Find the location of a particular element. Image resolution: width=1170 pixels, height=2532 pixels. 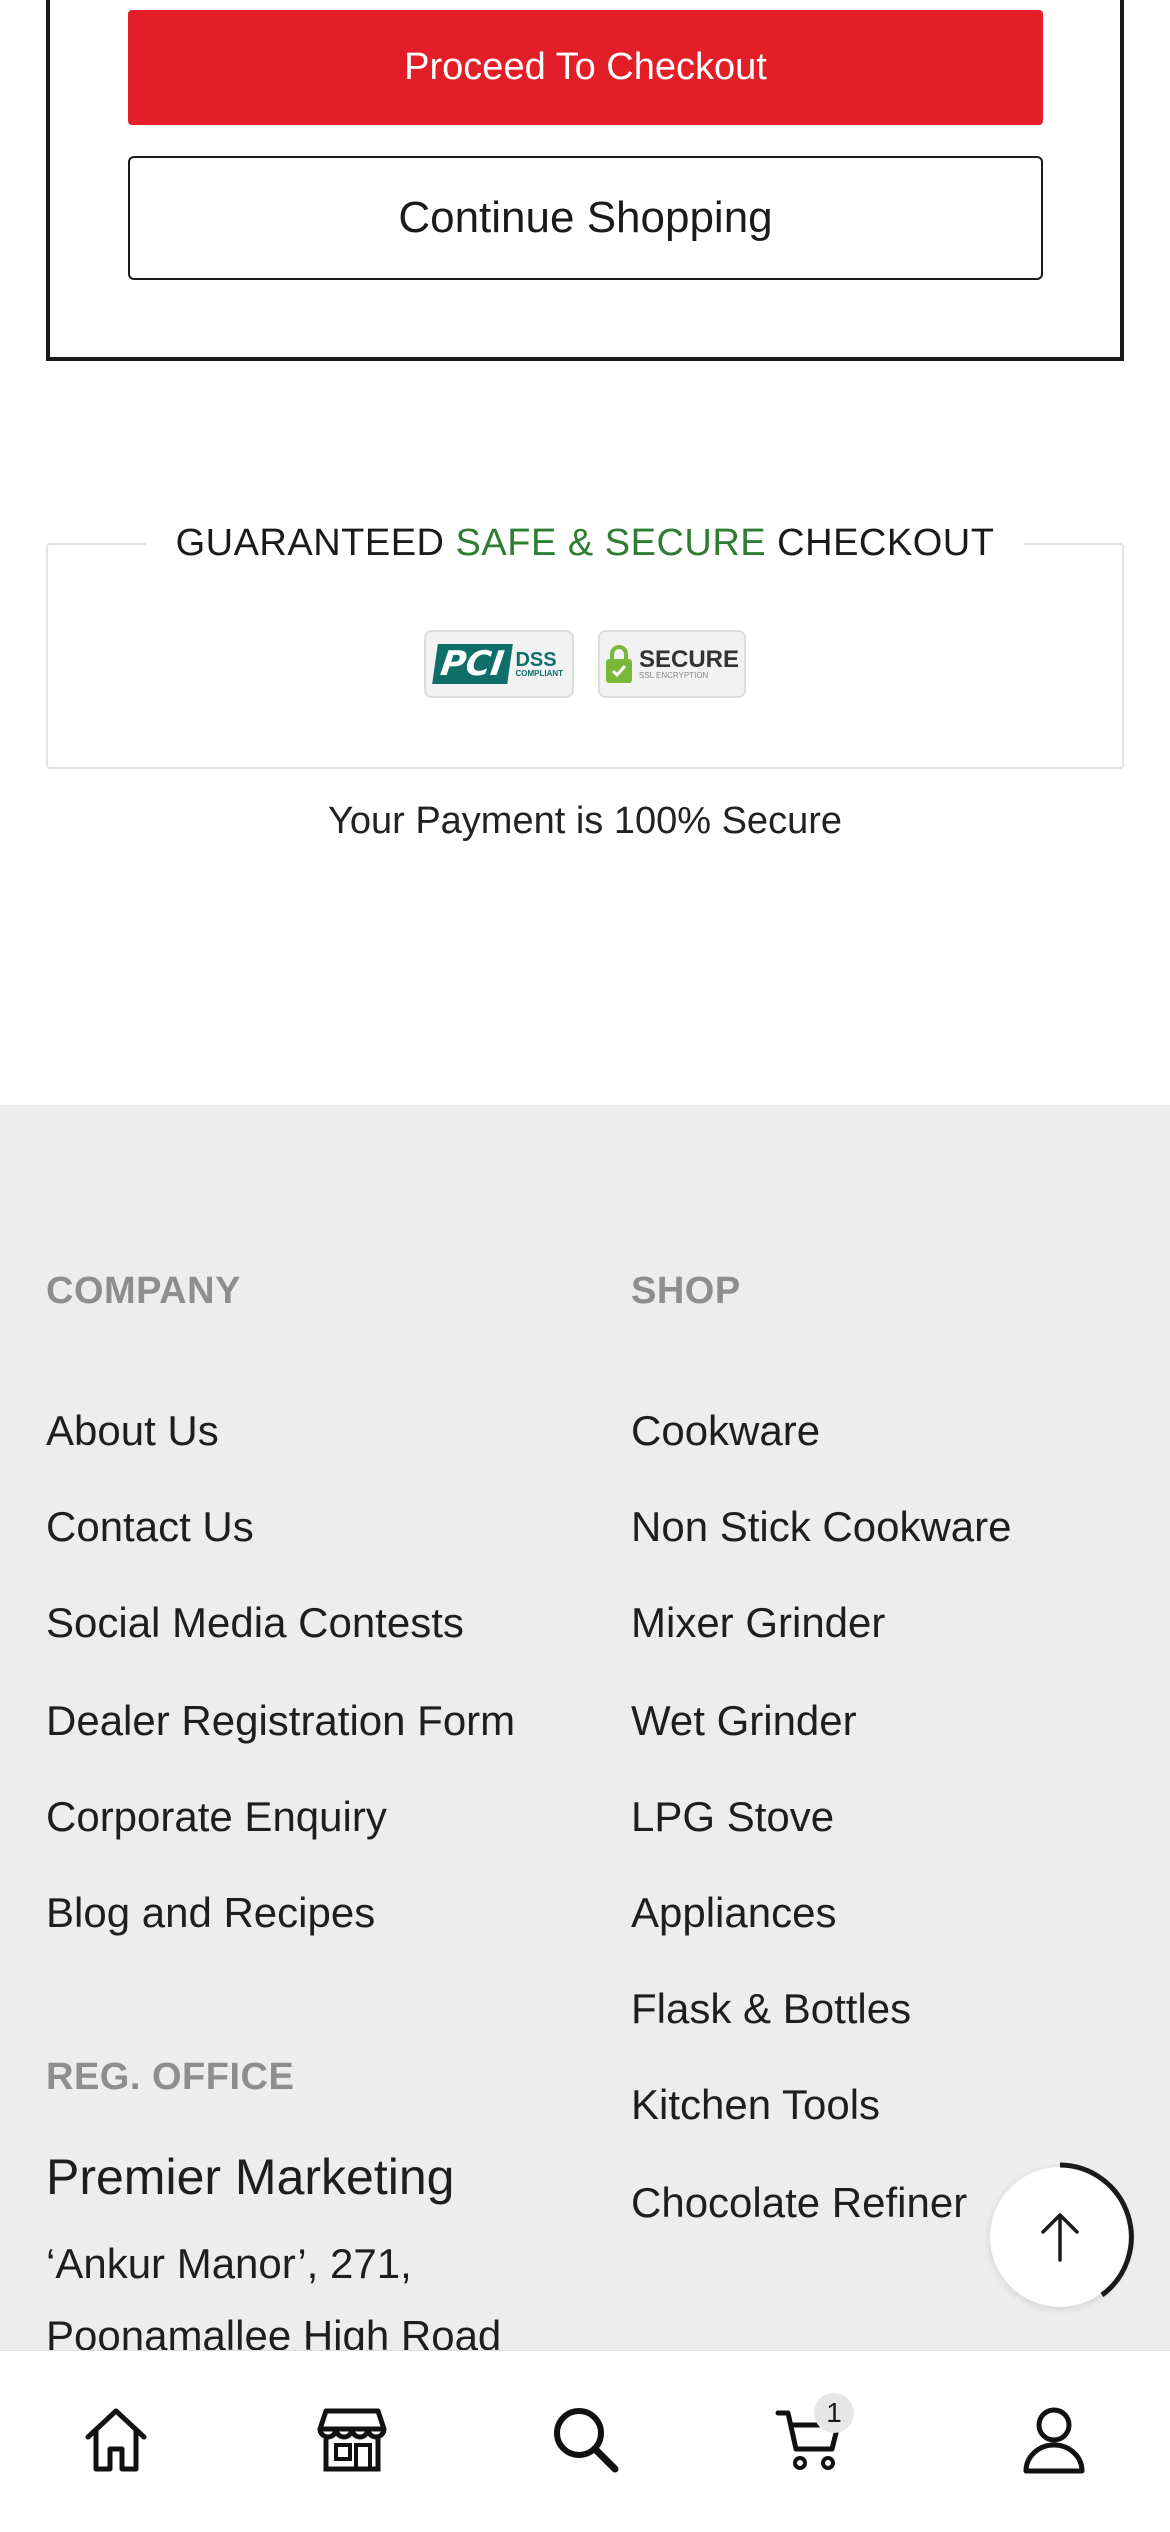

pci-compliant-text: COMPLIANT is located at coordinates (539, 673).